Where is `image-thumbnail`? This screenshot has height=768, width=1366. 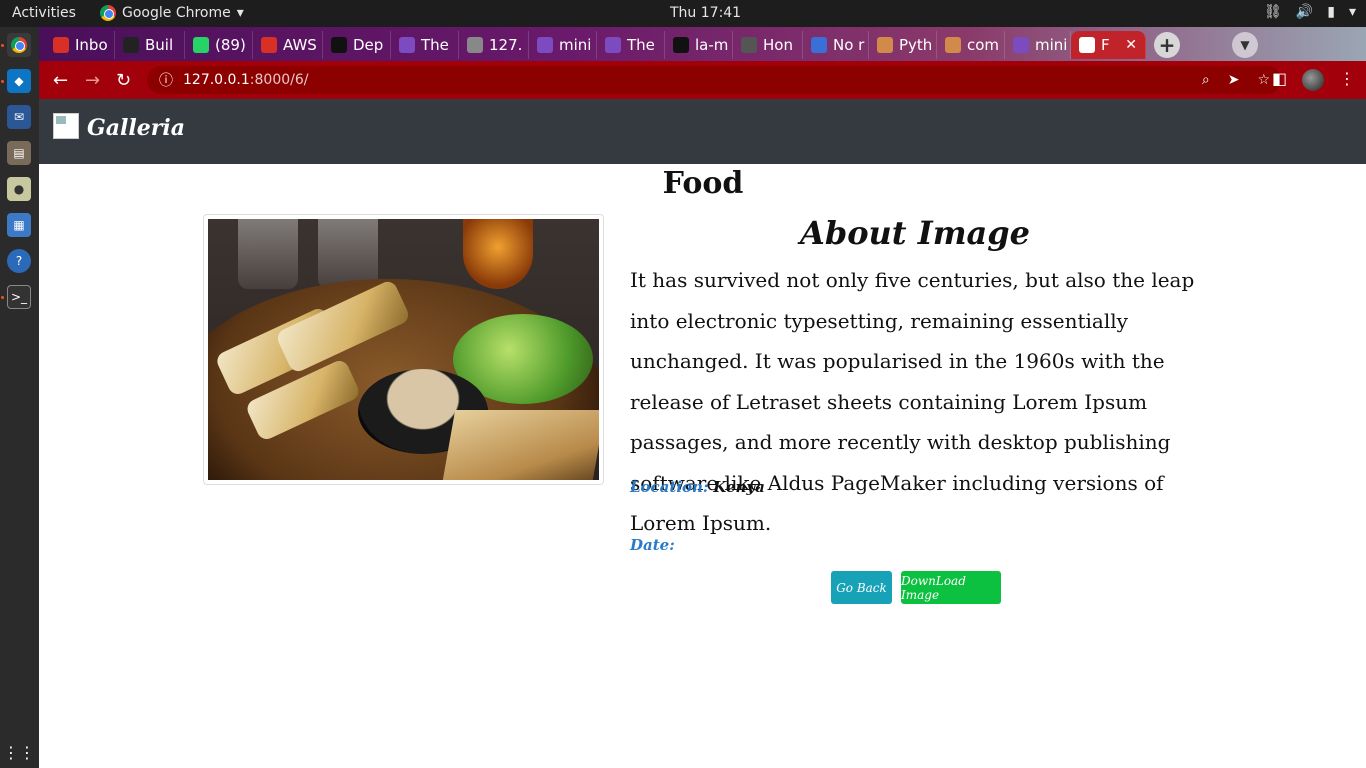
image-thumbnail is located at coordinates (403, 349).